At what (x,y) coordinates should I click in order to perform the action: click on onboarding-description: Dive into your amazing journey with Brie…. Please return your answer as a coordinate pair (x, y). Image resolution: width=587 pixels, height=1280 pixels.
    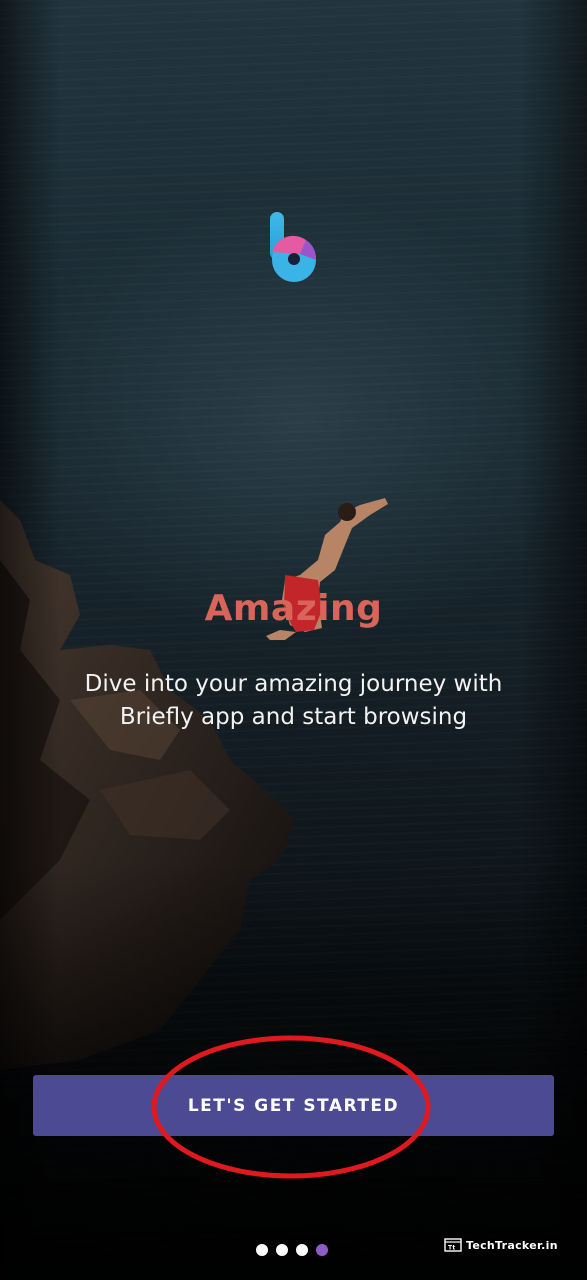
    Looking at the image, I should click on (293, 700).